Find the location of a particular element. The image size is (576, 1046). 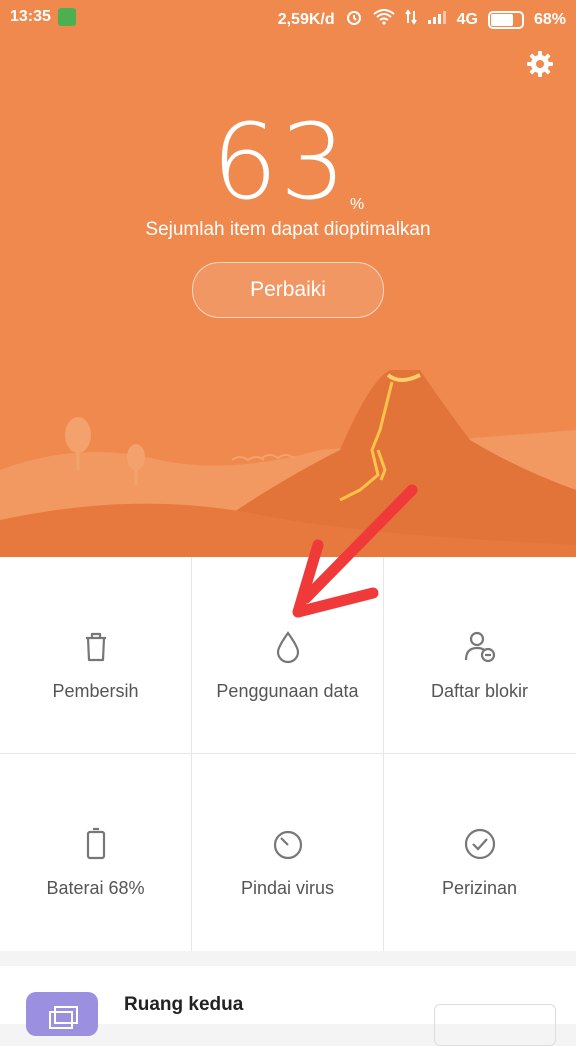

tool-label: Baterai 68% is located at coordinates (95, 888).